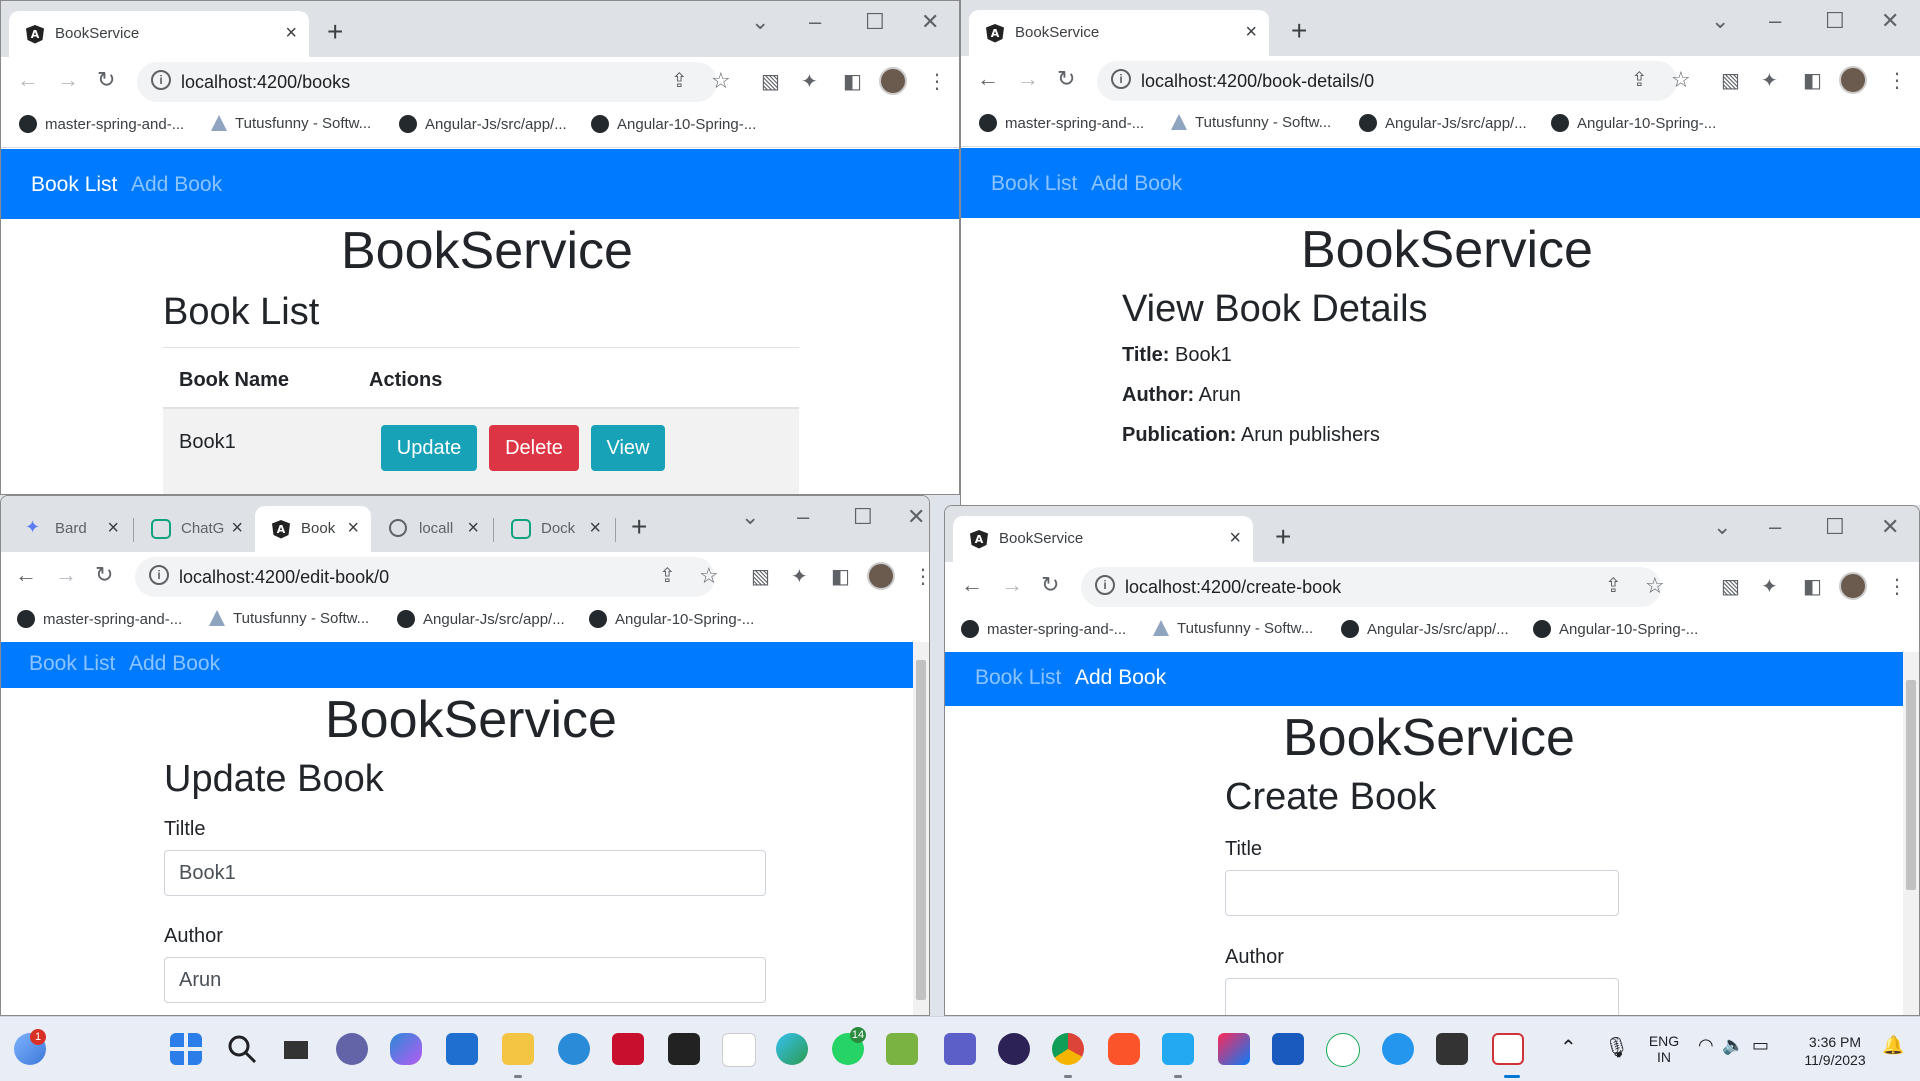 The height and width of the screenshot is (1081, 1920). I want to click on tab-docker: Dock ×, so click(554, 529).